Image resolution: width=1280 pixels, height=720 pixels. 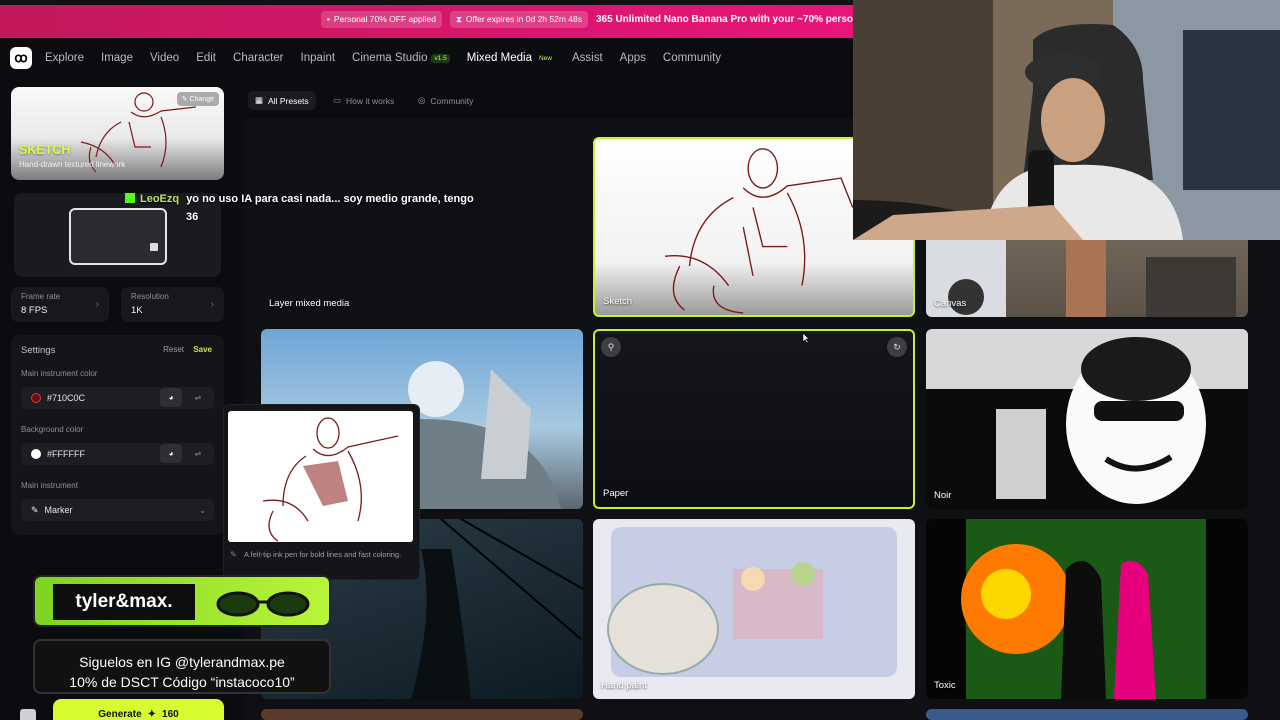 I want to click on sponsor-banner: tyler&max., so click(x=182, y=601).